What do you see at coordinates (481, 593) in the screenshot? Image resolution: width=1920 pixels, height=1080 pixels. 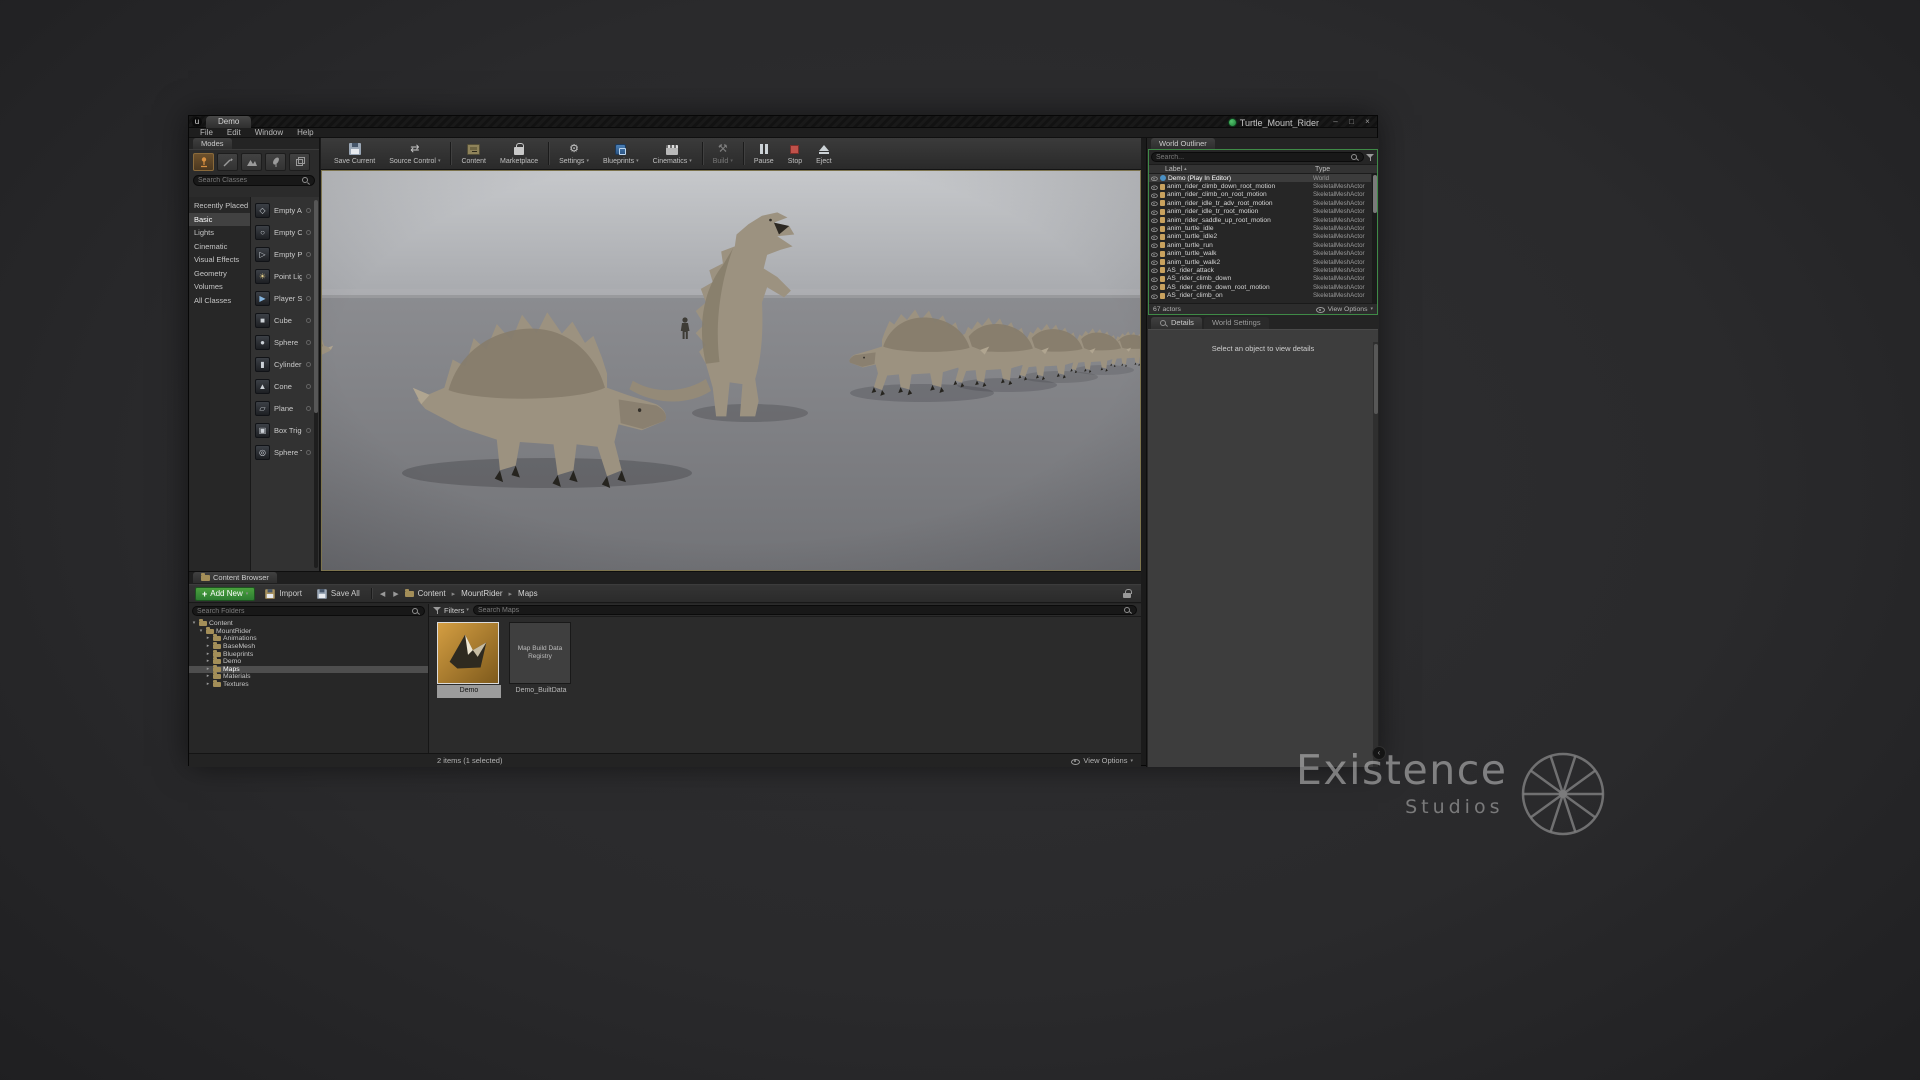 I see `breadcrumb-mountrider: MountRider` at bounding box center [481, 593].